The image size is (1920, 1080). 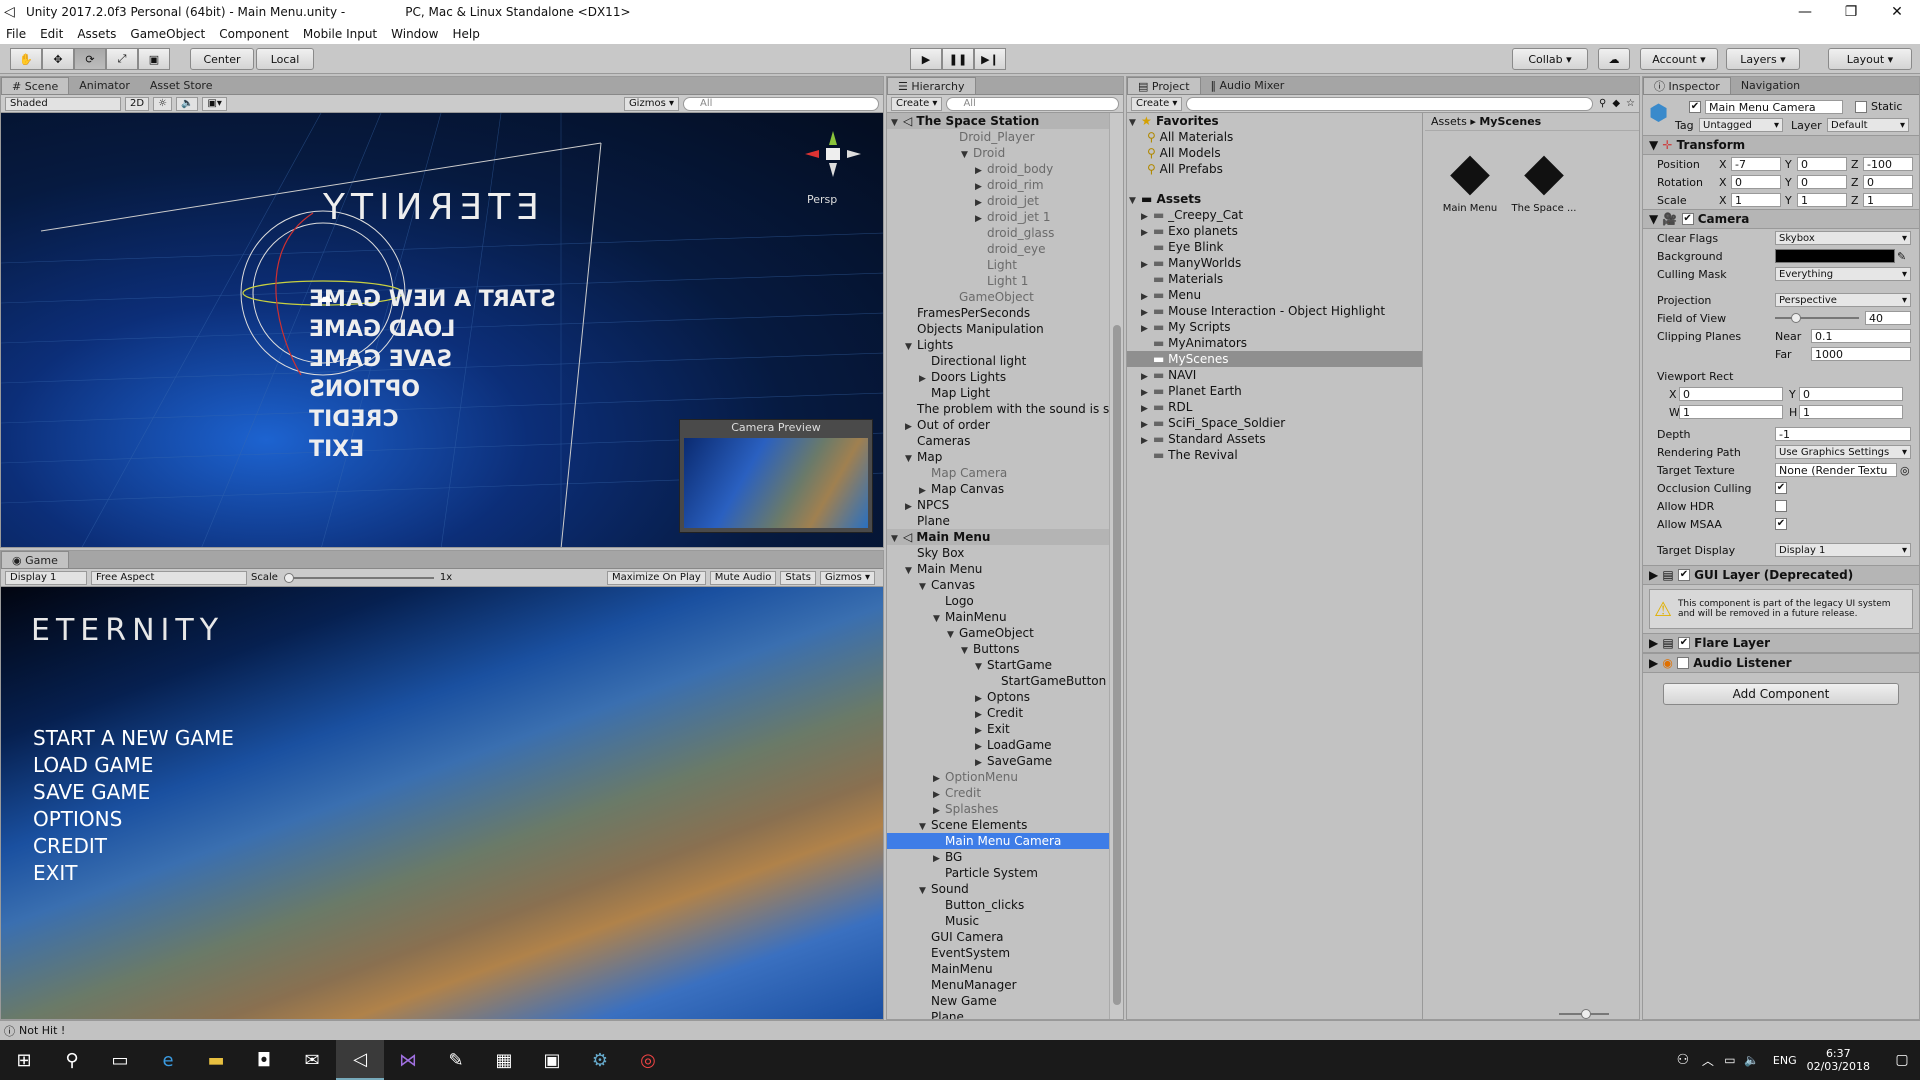 What do you see at coordinates (1756, 164) in the screenshot?
I see `position-x-field: -7` at bounding box center [1756, 164].